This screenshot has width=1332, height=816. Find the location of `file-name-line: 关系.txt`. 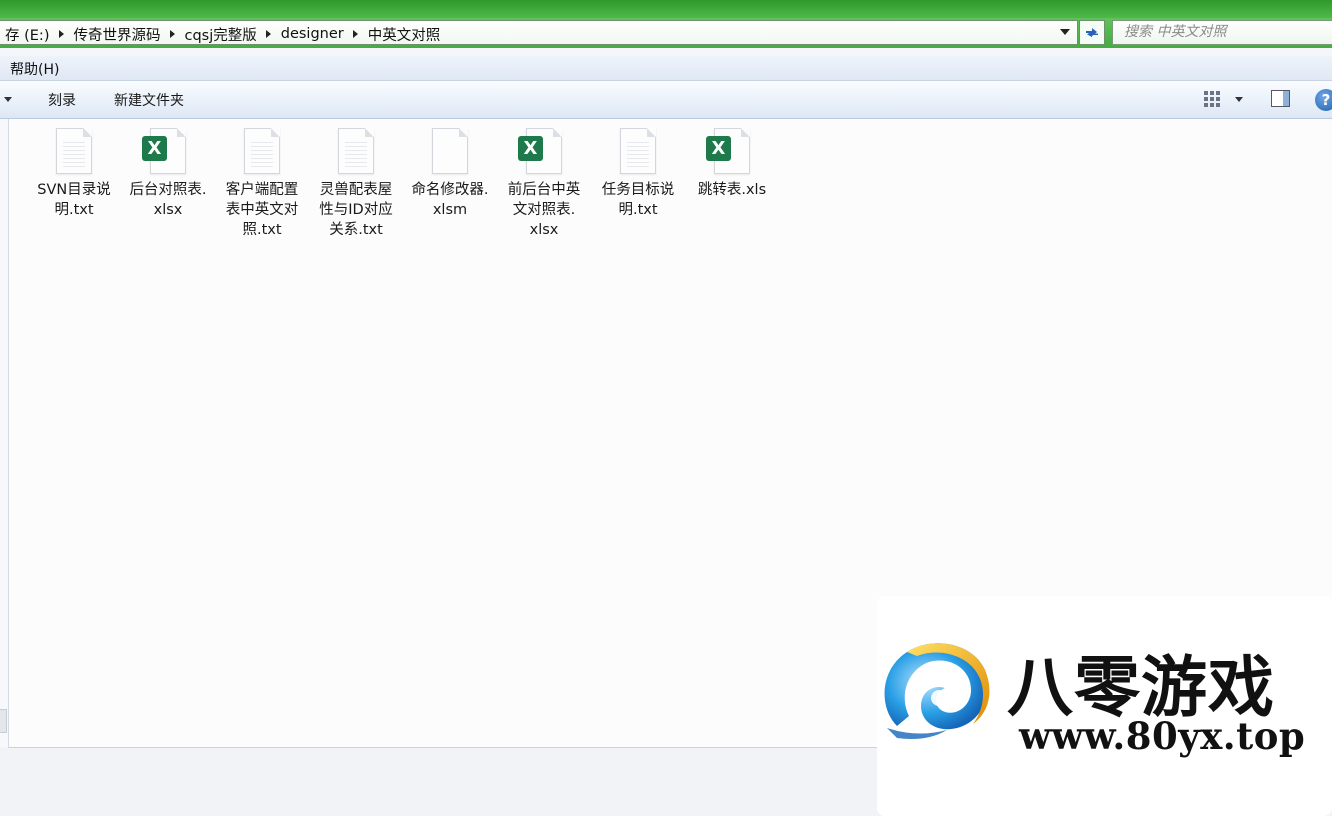

file-name-line: 关系.txt is located at coordinates (356, 230).